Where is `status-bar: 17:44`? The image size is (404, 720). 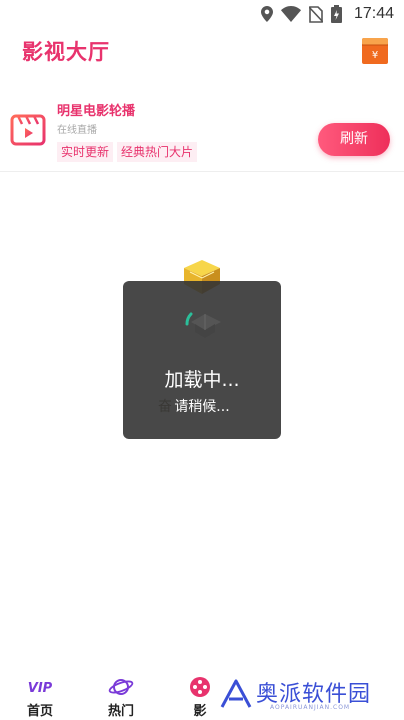
status-bar: 17:44 is located at coordinates (202, 14).